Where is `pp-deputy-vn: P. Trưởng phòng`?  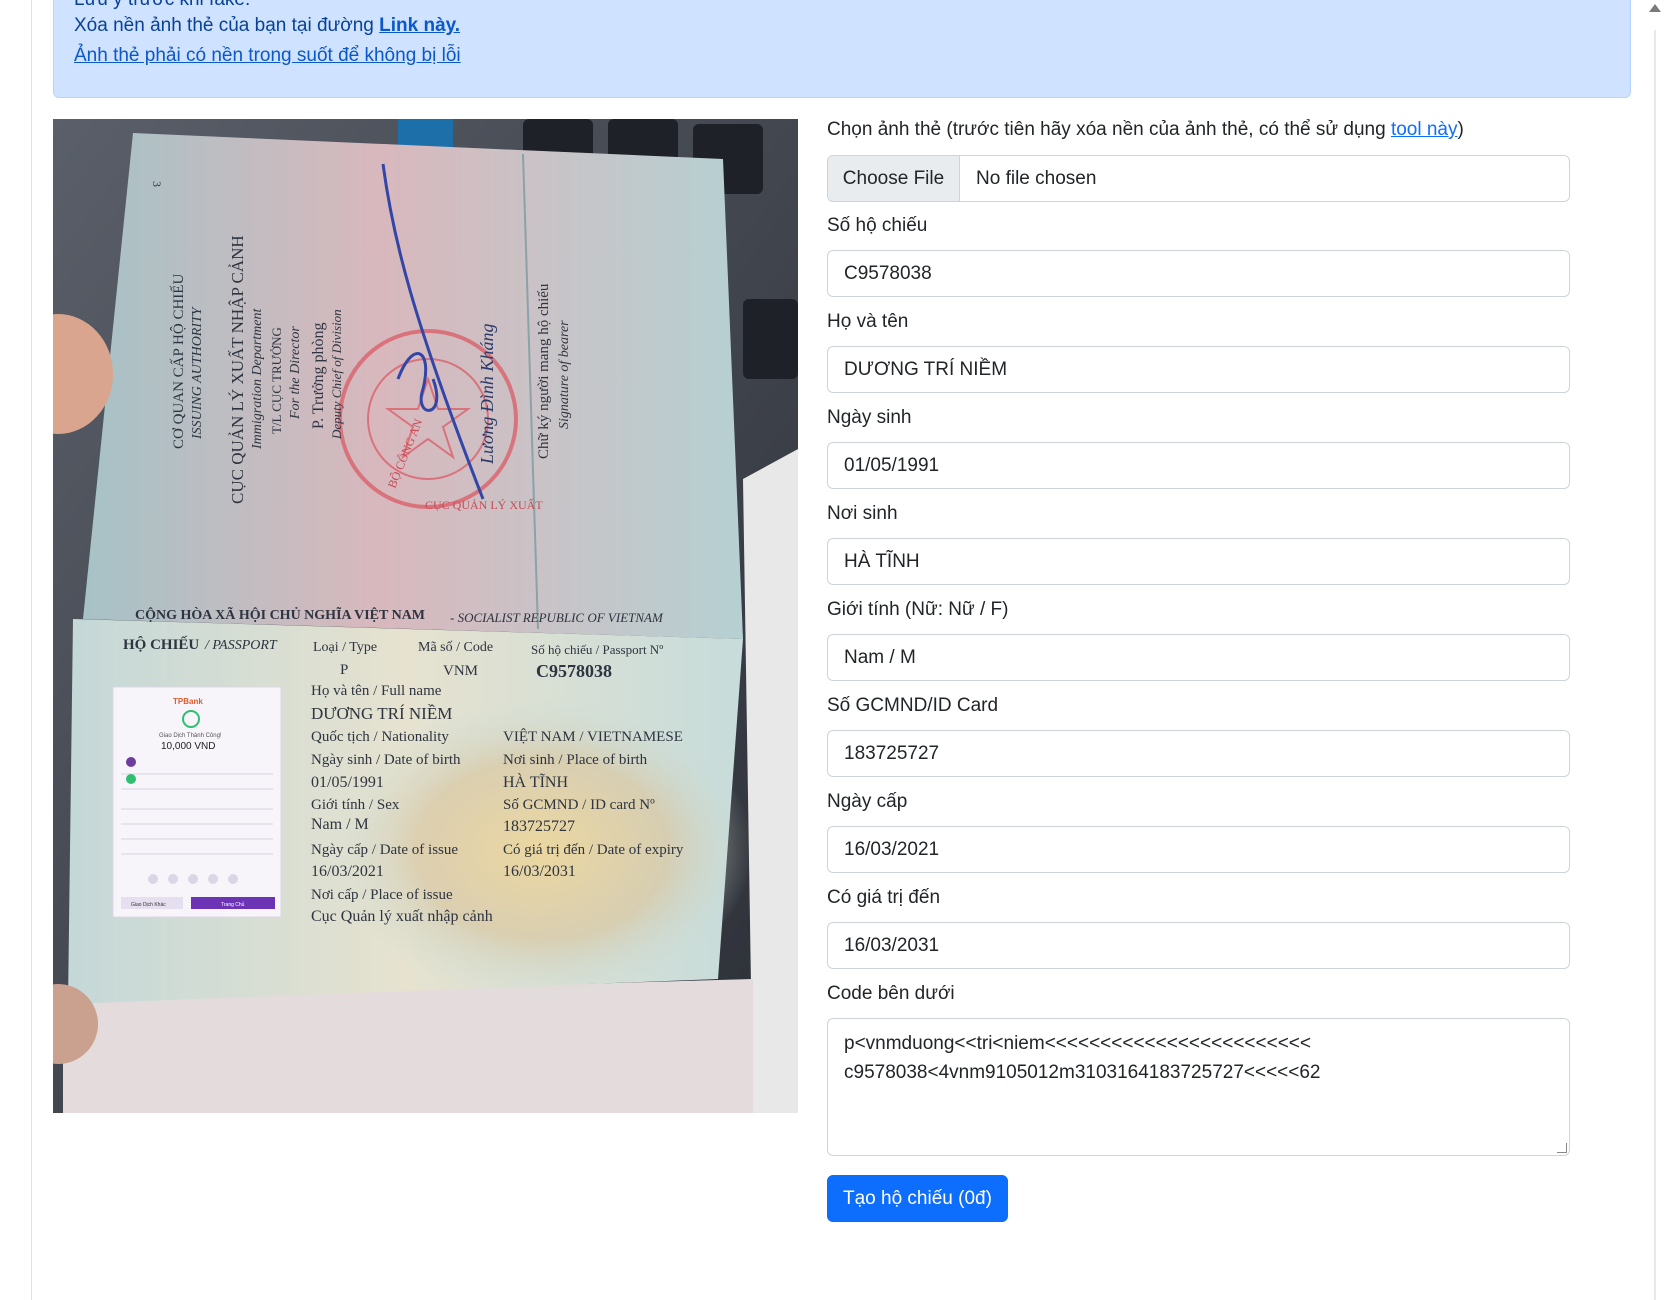 pp-deputy-vn: P. Trưởng phòng is located at coordinates (318, 375).